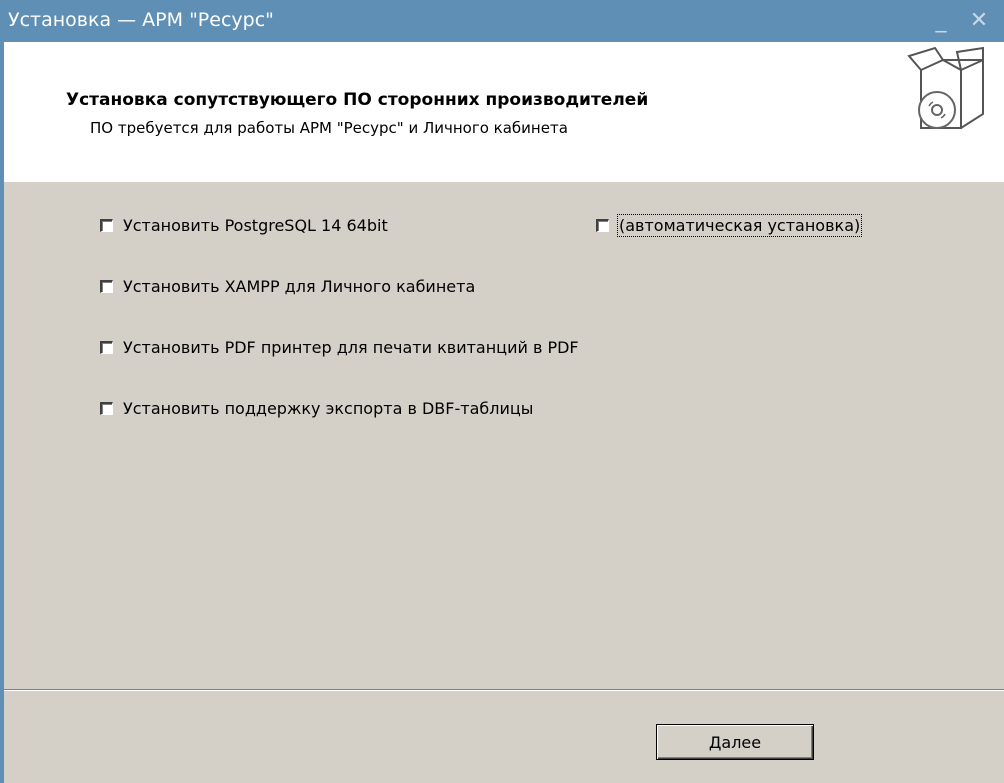  I want to click on option-auto-install: (автоматическая установка), so click(729, 225).